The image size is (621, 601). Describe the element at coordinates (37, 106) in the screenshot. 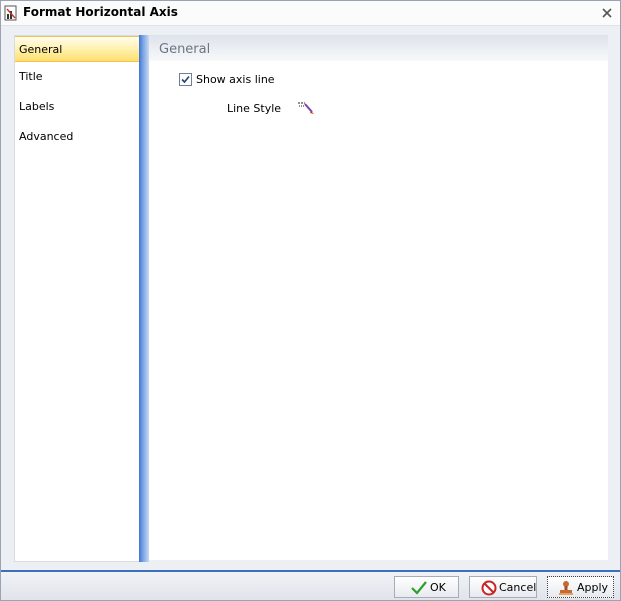

I see `nav-item-label: Labels` at that location.